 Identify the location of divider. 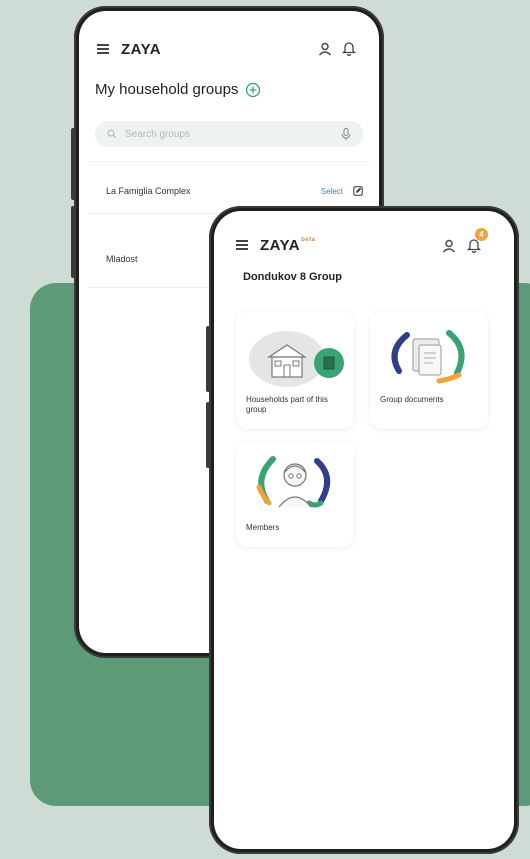
(229, 161).